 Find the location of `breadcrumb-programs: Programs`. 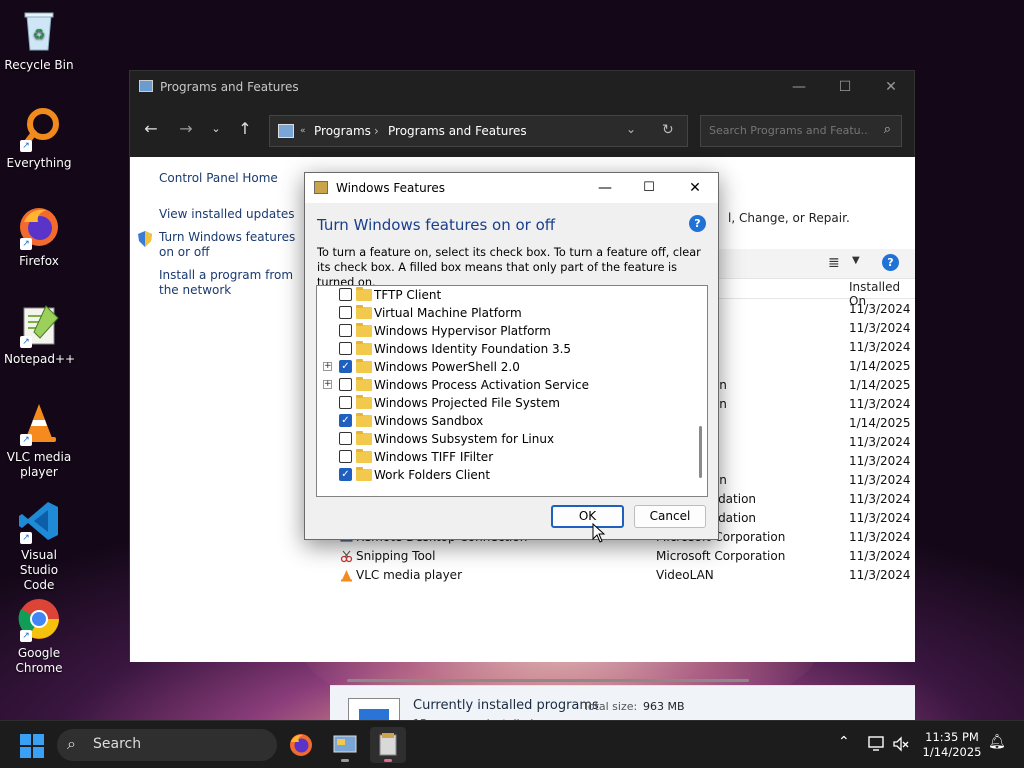

breadcrumb-programs: Programs is located at coordinates (342, 131).